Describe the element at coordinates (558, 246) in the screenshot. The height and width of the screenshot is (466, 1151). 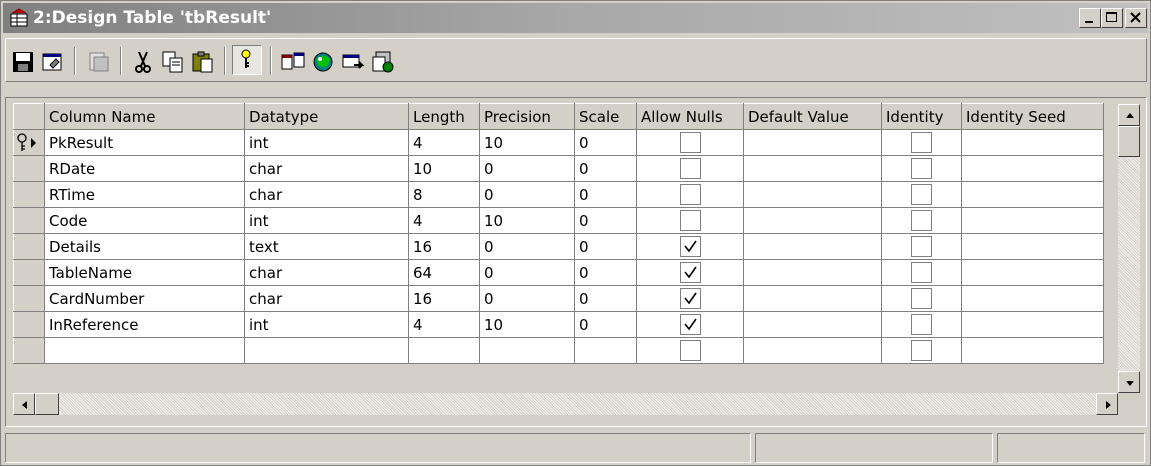
I see `table-row: Details text 16 0 0` at that location.